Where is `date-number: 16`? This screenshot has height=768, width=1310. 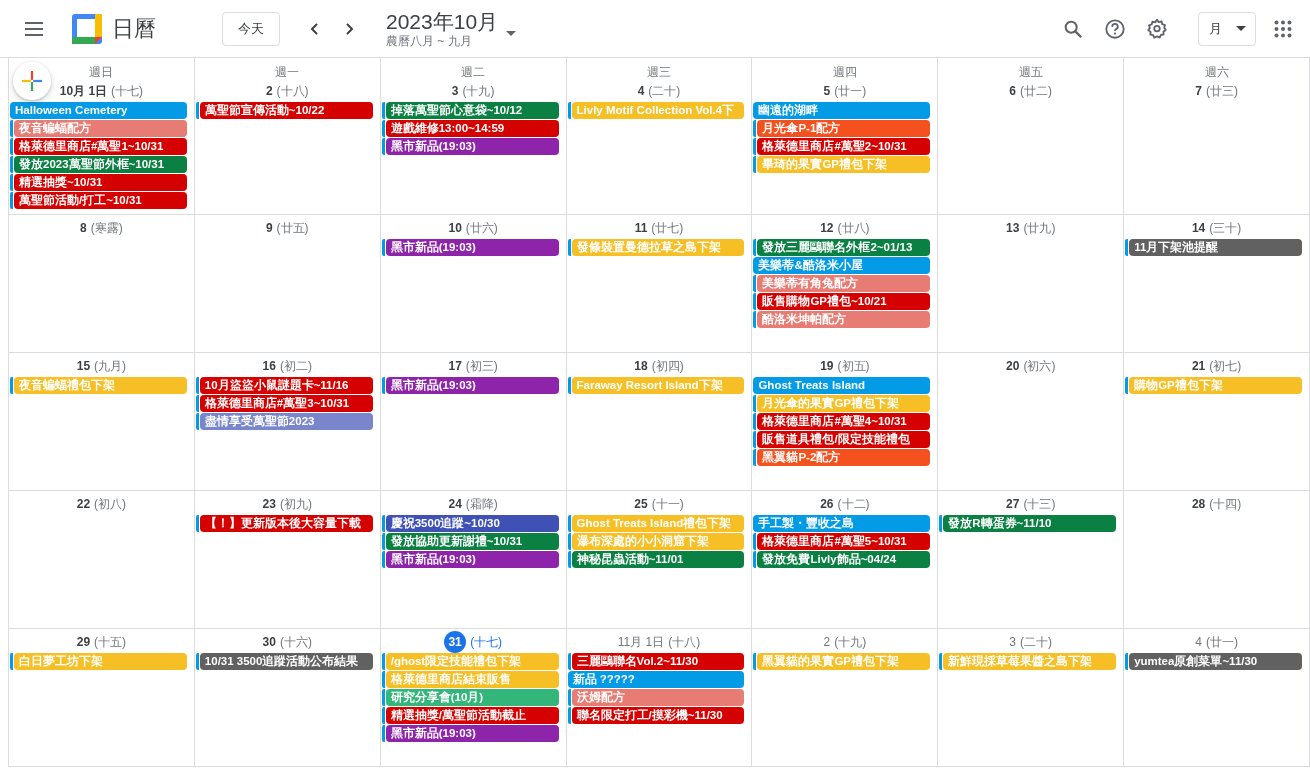 date-number: 16 is located at coordinates (269, 366).